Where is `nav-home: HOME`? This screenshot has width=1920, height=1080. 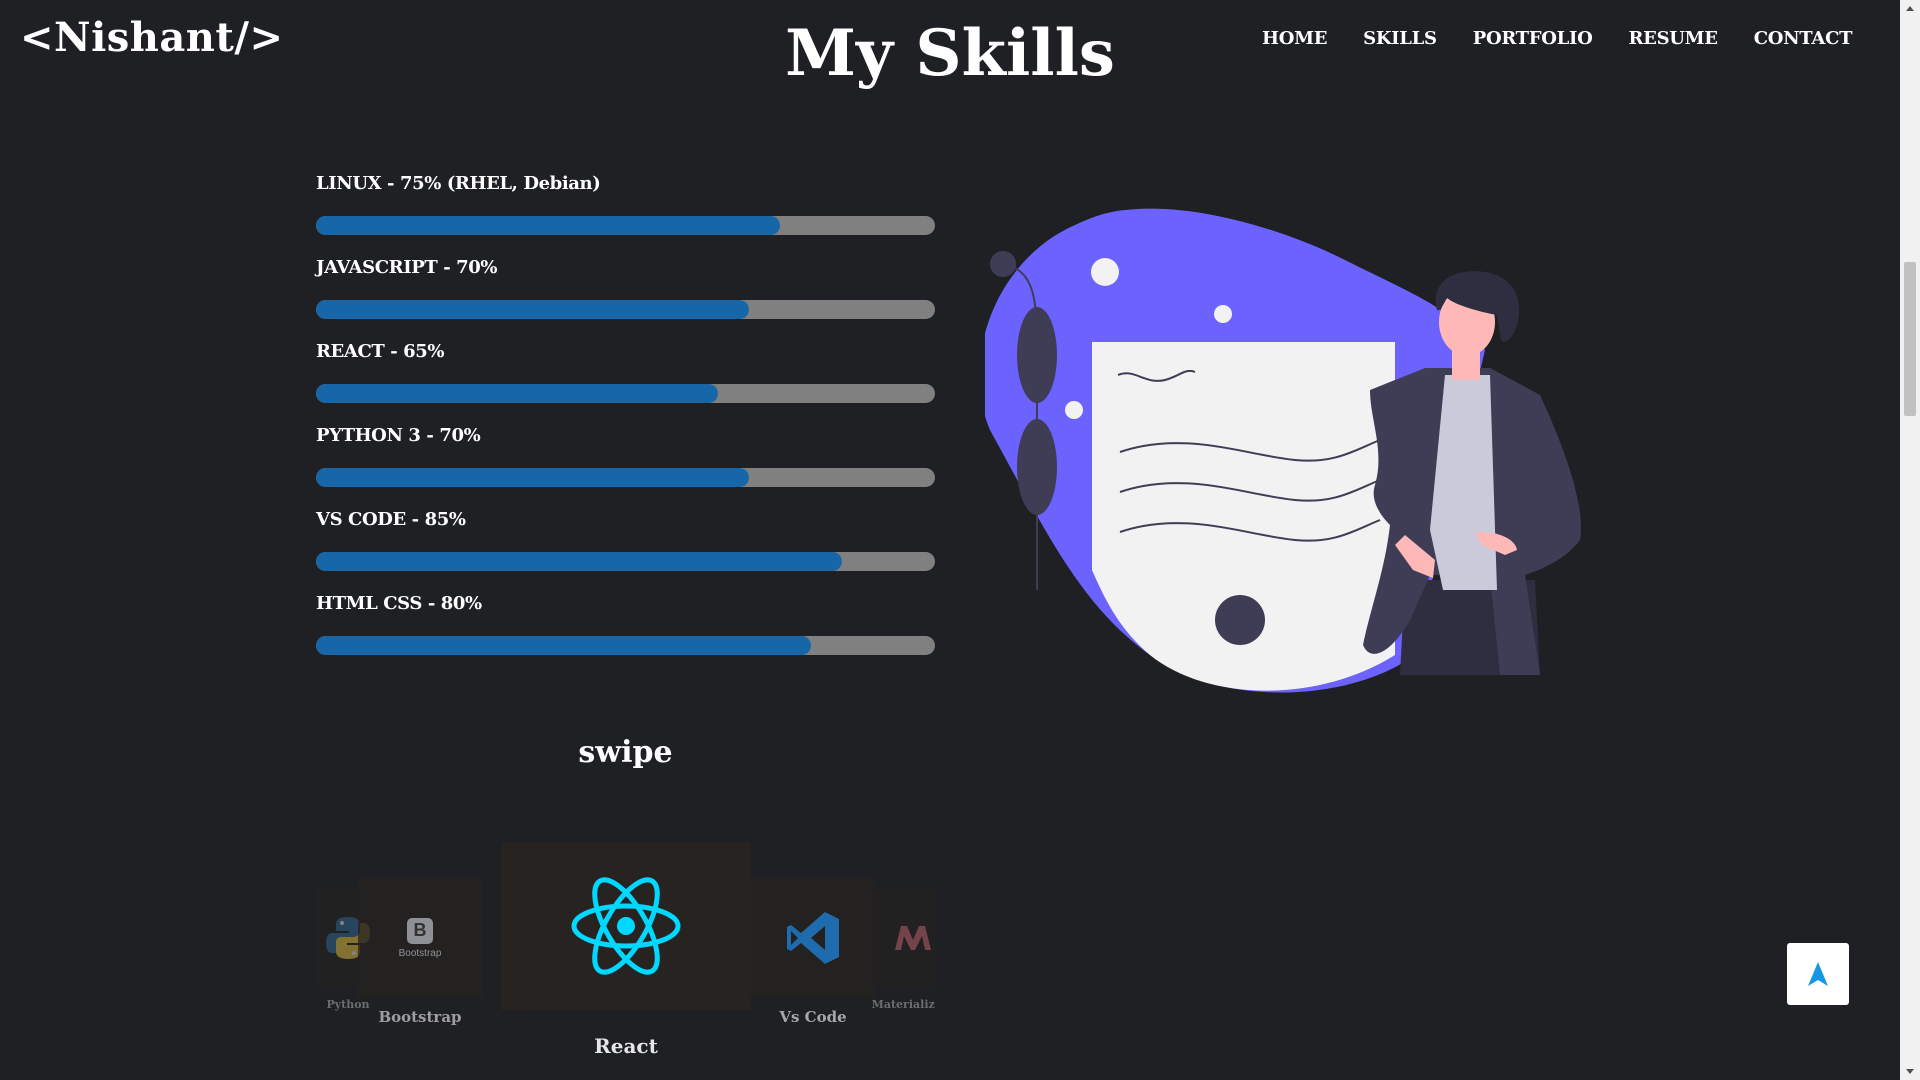
nav-home: HOME is located at coordinates (1294, 38).